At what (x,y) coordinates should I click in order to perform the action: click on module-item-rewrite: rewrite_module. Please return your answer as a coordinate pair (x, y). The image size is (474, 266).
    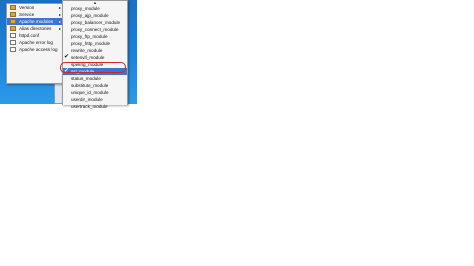
    Looking at the image, I should click on (95, 50).